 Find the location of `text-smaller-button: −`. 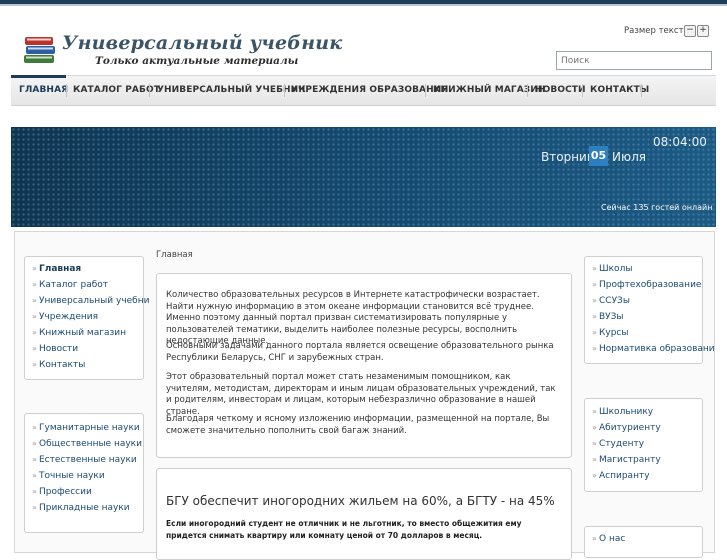

text-smaller-button: − is located at coordinates (690, 31).